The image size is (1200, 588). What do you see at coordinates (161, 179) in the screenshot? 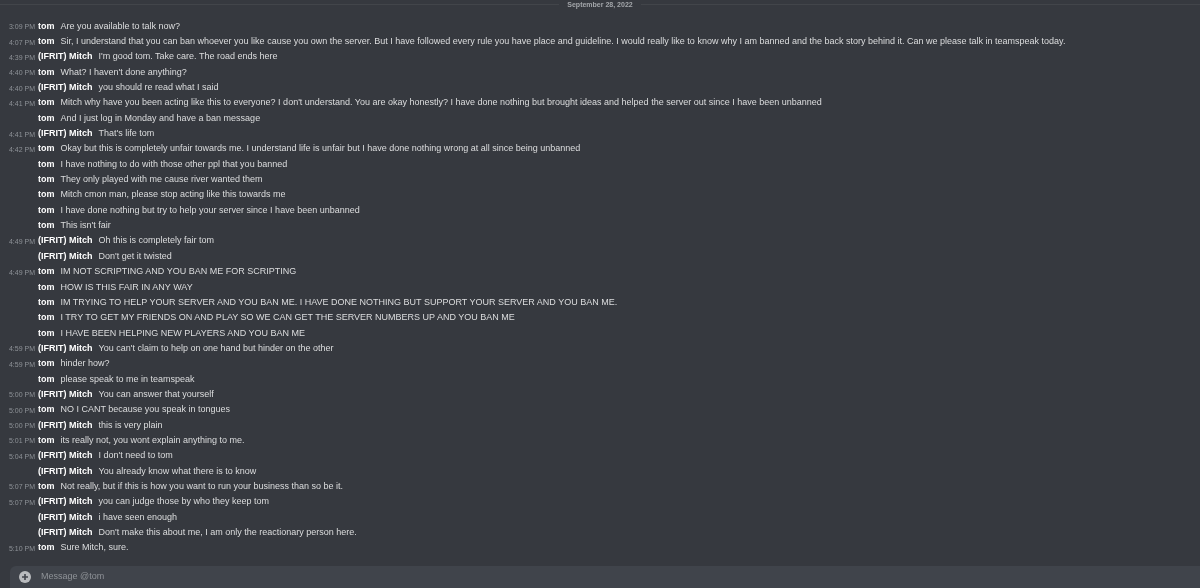
I see `message-text: They only played with me cause river wanted them` at bounding box center [161, 179].